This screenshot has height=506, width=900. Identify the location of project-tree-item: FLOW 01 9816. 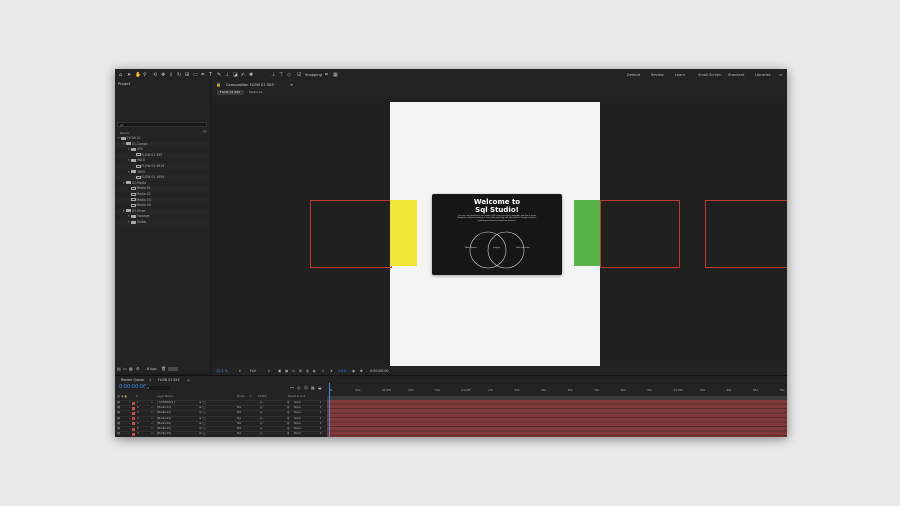
(161, 167).